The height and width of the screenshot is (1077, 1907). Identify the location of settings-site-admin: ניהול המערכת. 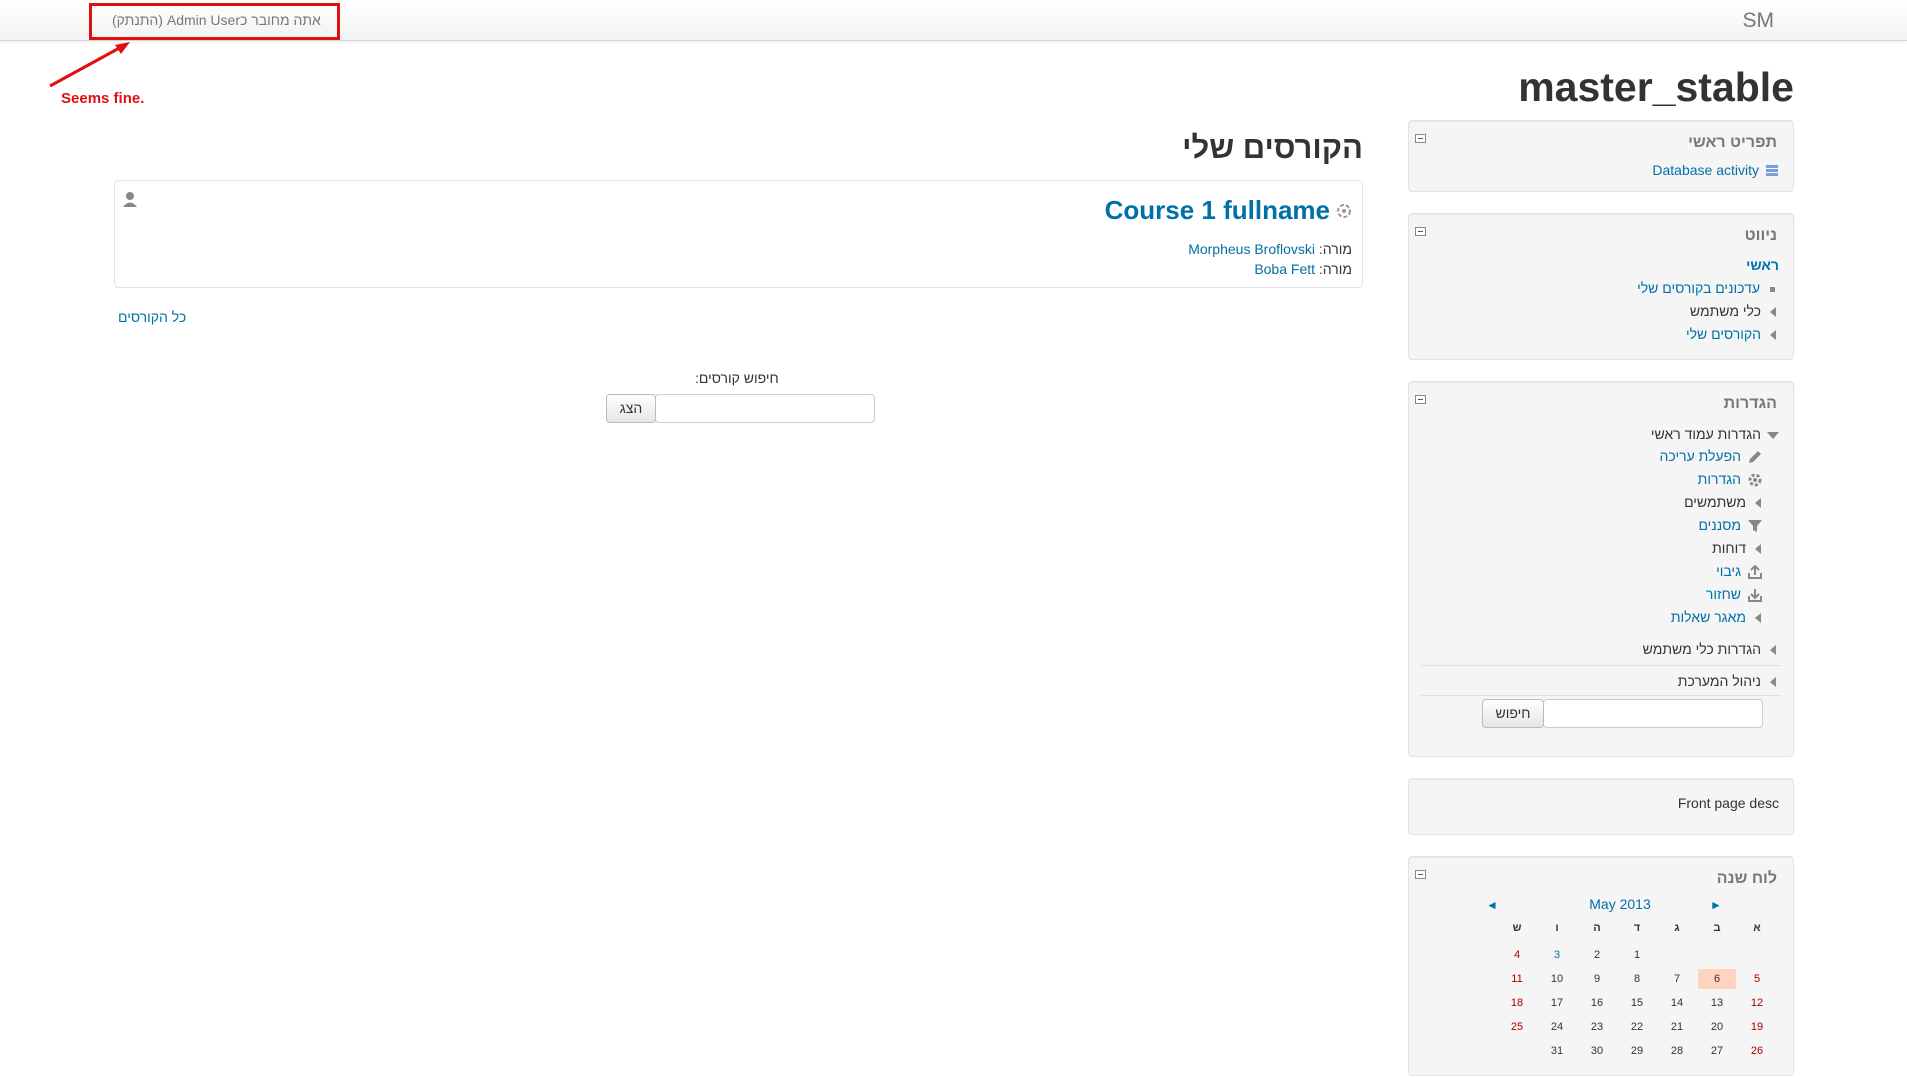
(1727, 681).